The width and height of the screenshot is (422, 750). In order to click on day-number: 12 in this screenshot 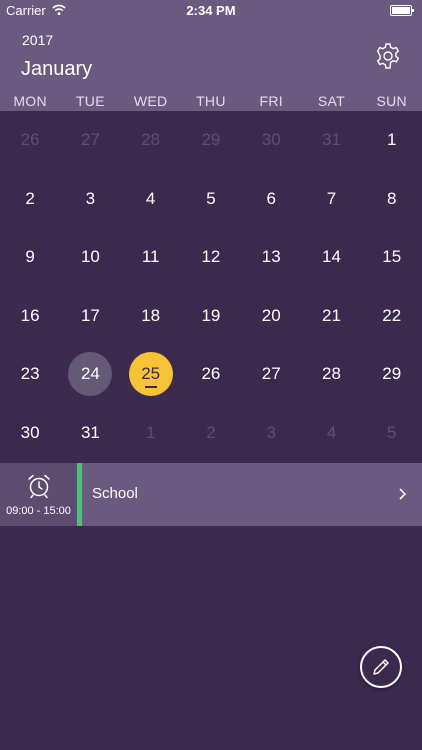, I will do `click(211, 257)`.